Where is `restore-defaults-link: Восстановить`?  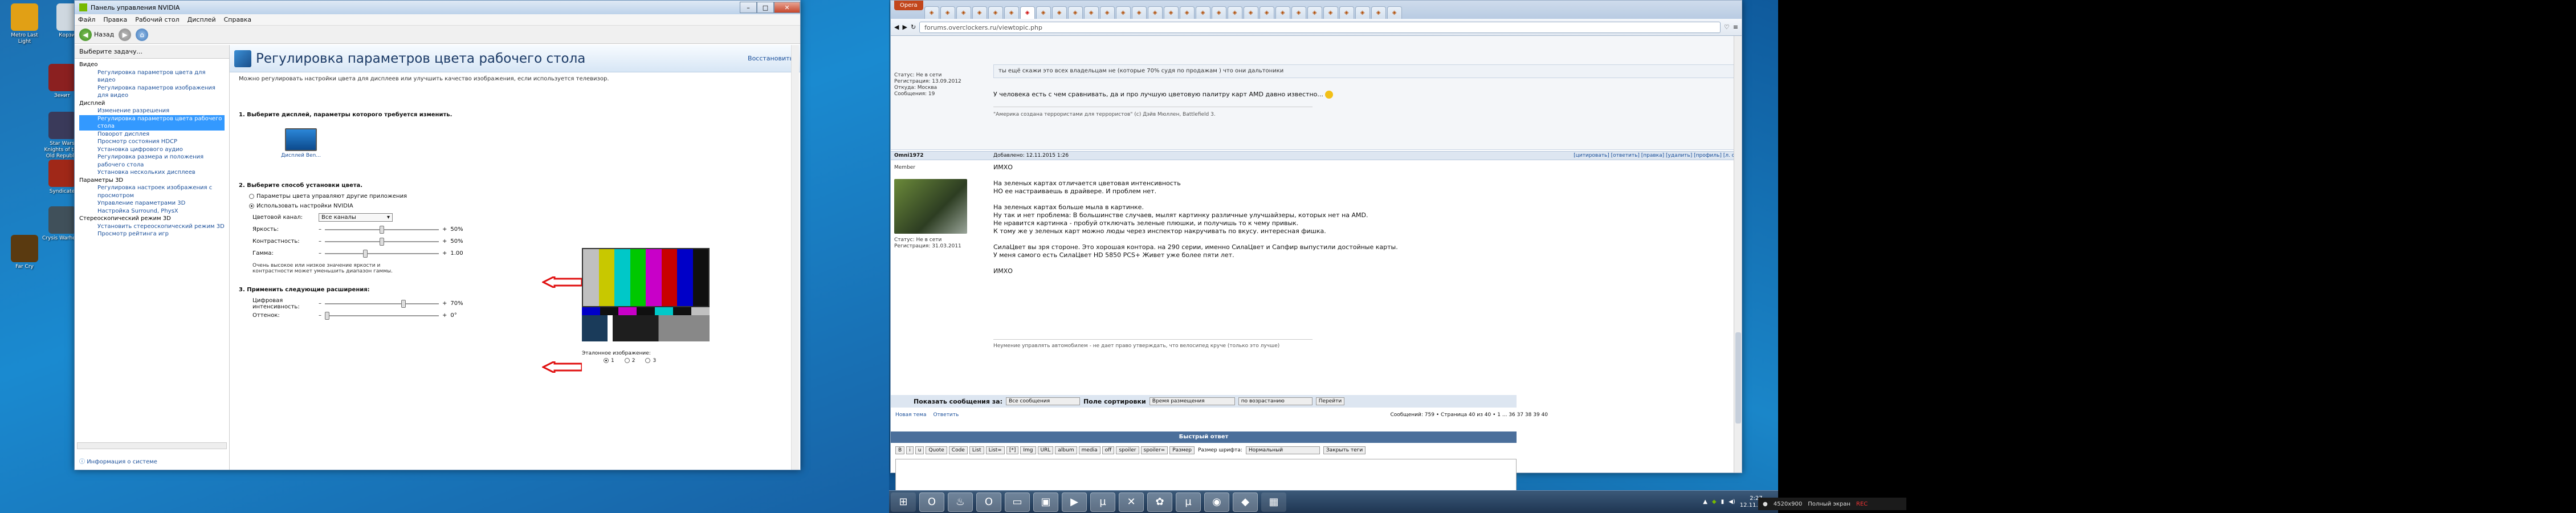
restore-defaults-link: Восстановить is located at coordinates (770, 58).